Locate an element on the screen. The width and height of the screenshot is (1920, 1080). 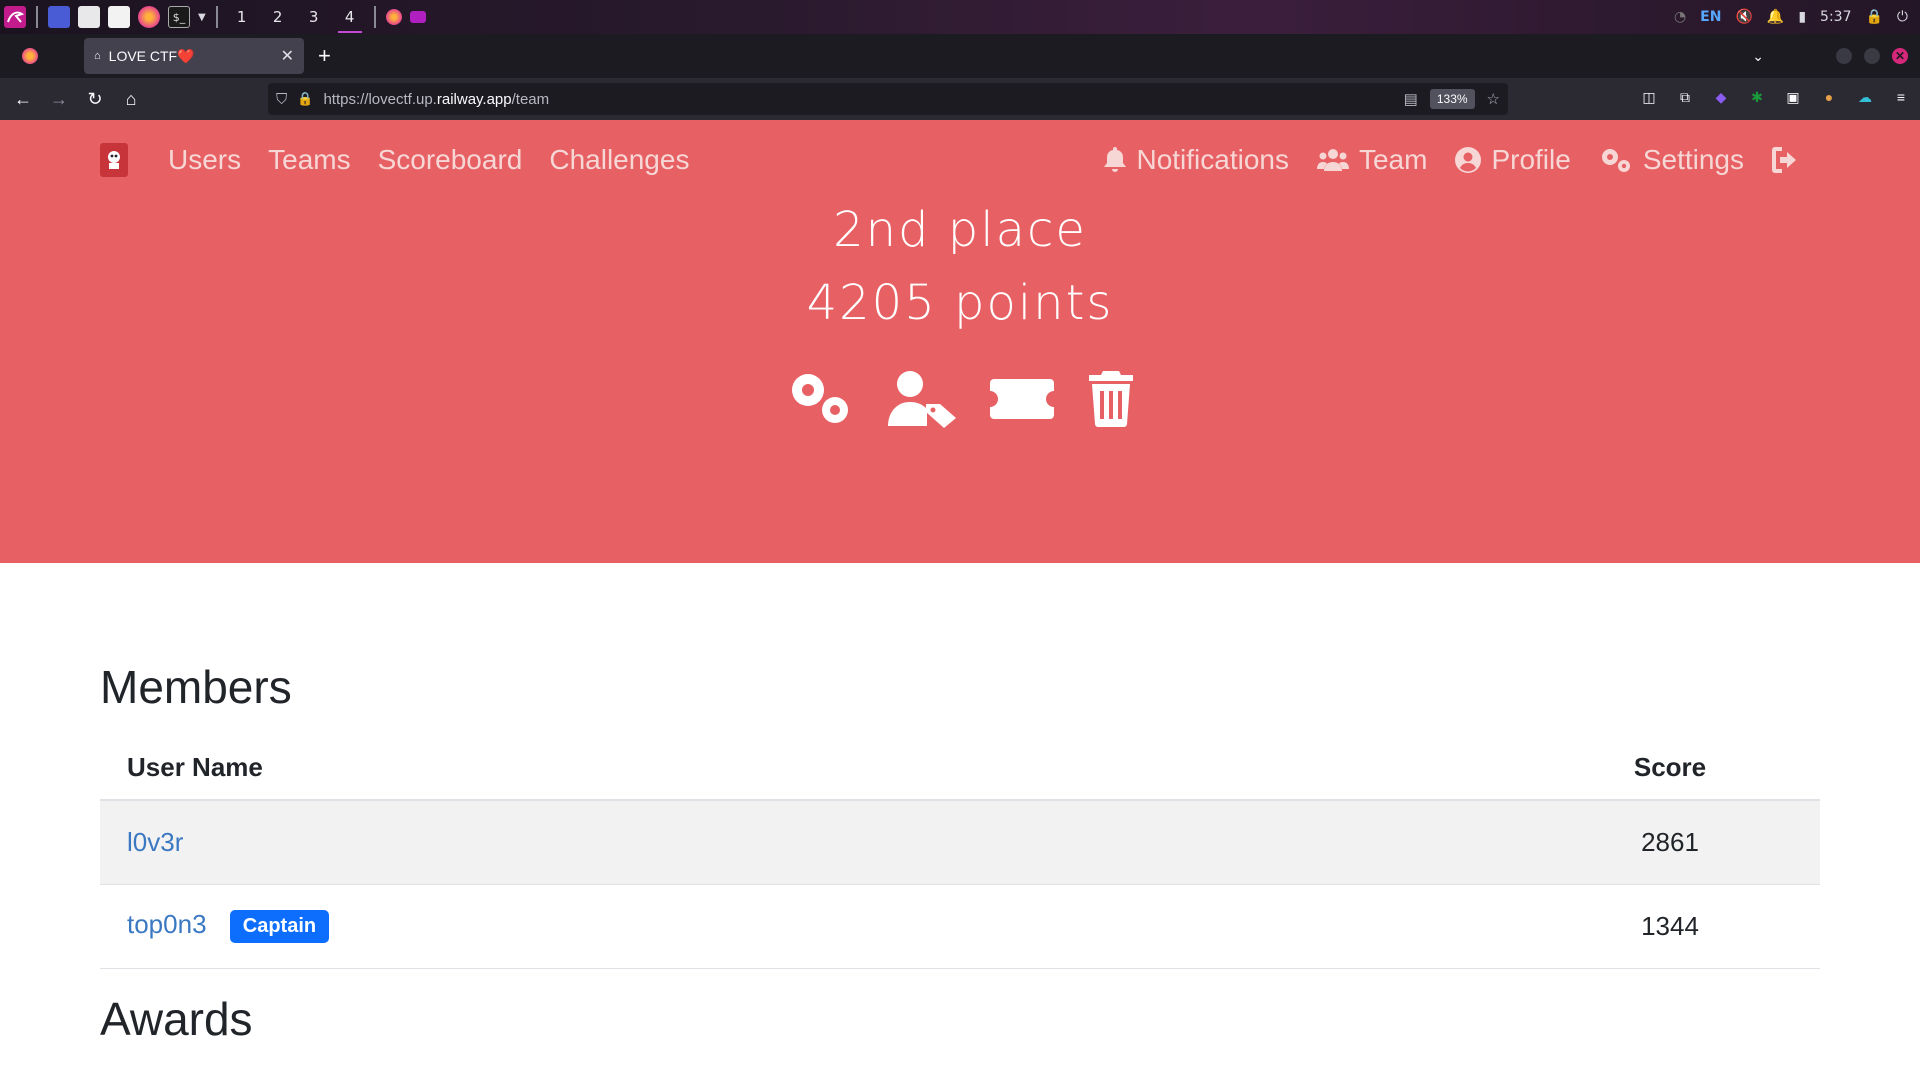
team-disband-button is located at coordinates (1111, 399).